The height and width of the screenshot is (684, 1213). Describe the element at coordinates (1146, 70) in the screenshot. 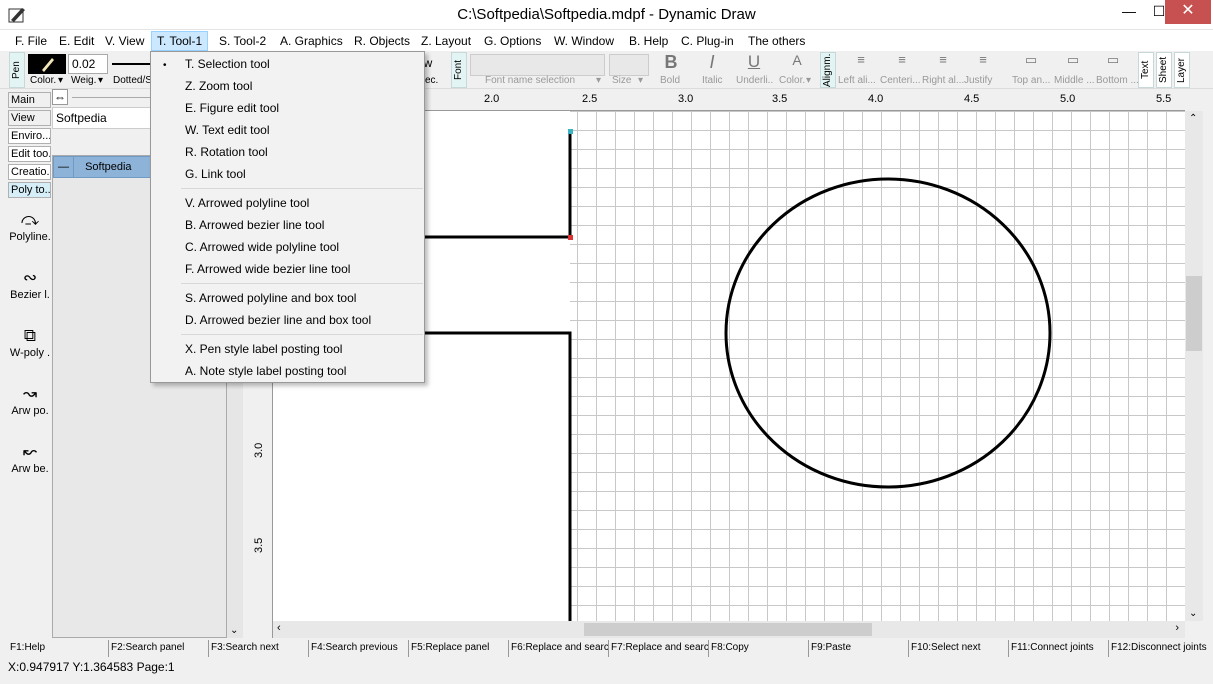

I see `text-tab: Text` at that location.